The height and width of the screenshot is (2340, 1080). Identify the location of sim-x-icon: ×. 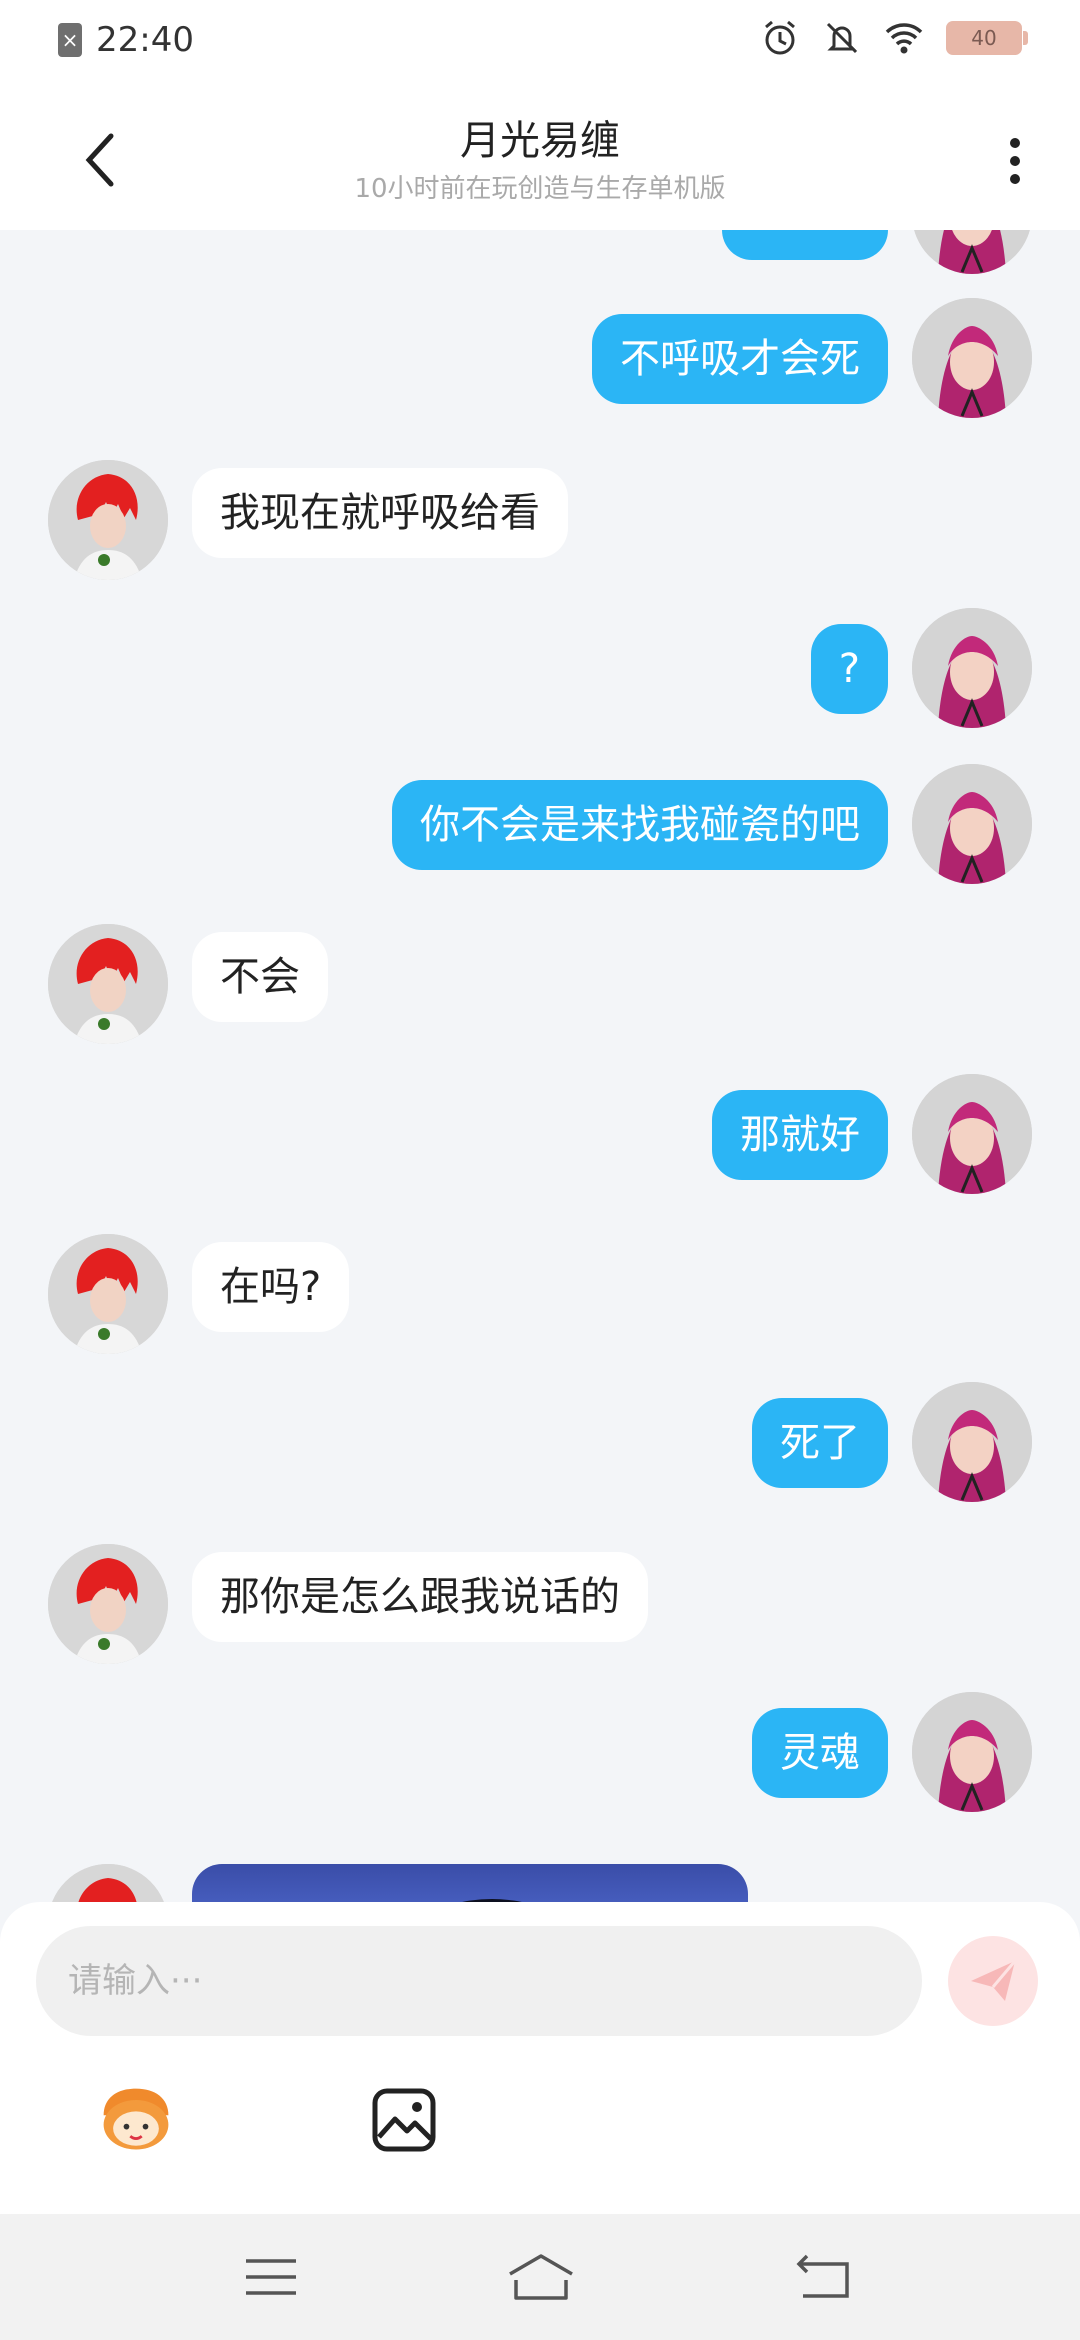
(70, 40).